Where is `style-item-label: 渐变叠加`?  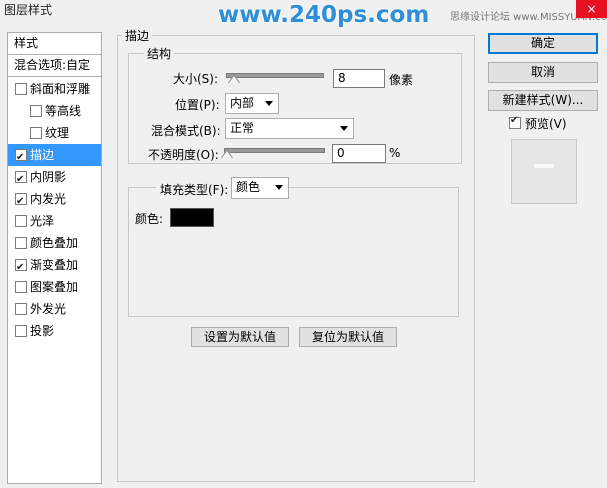
style-item-label: 渐变叠加 is located at coordinates (54, 265).